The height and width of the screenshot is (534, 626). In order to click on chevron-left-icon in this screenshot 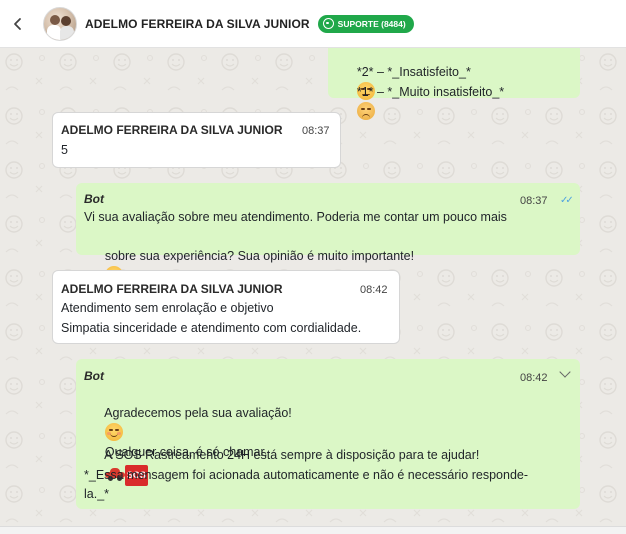, I will do `click(17, 23)`.